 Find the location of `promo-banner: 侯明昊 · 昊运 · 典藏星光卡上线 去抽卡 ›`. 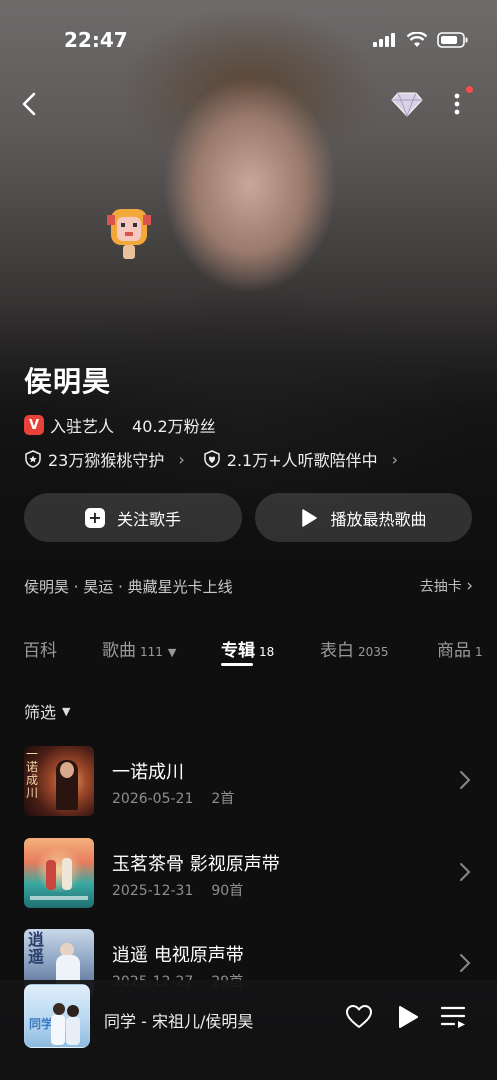

promo-banner: 侯明昊 · 昊运 · 典藏星光卡上线 去抽卡 › is located at coordinates (248, 586).